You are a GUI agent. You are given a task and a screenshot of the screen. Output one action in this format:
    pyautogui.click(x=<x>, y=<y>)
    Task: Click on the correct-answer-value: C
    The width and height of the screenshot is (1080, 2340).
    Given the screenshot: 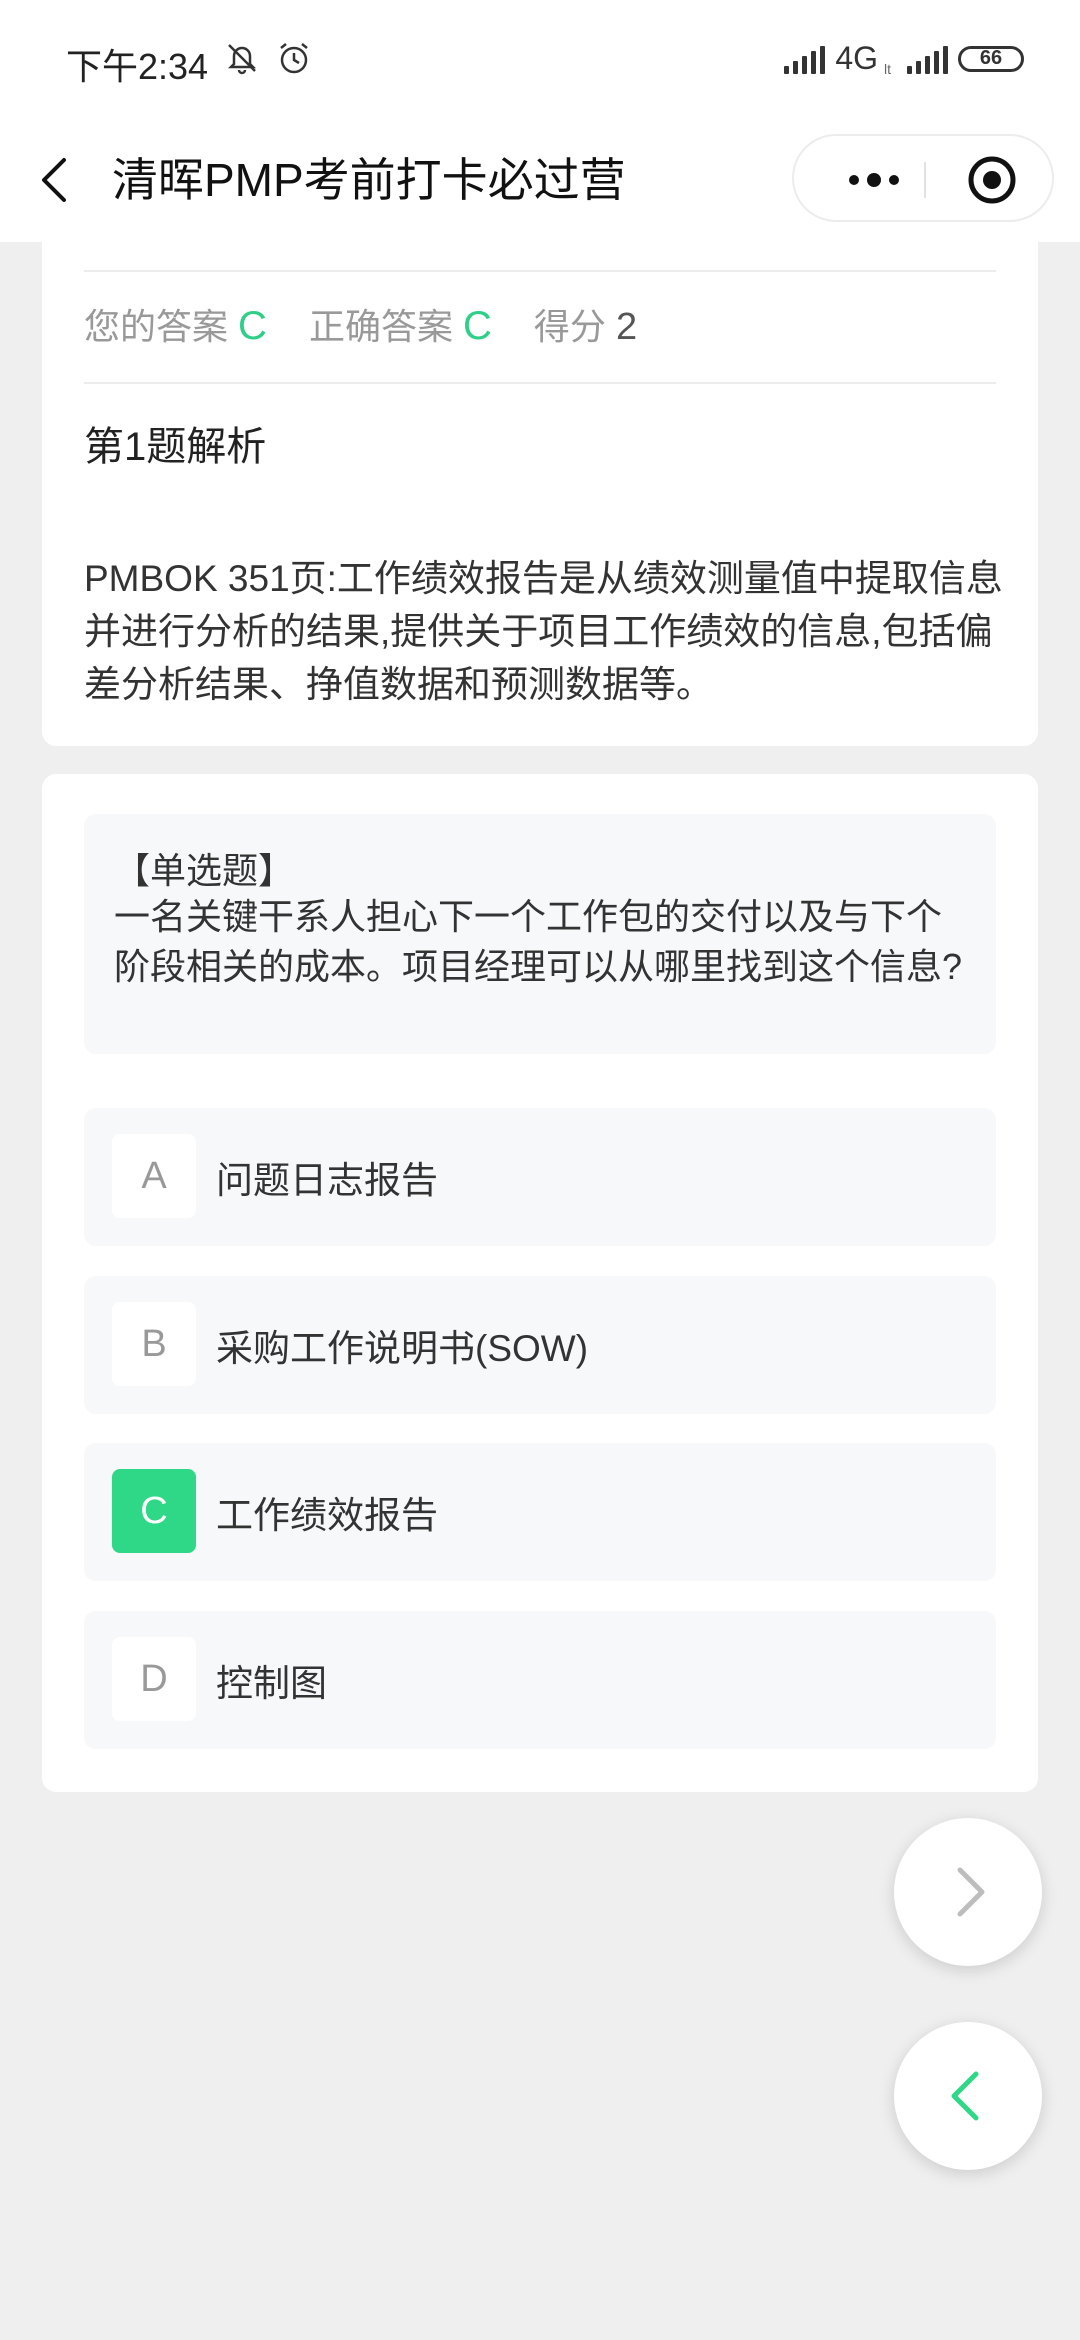 What is the action you would take?
    pyautogui.click(x=477, y=326)
    